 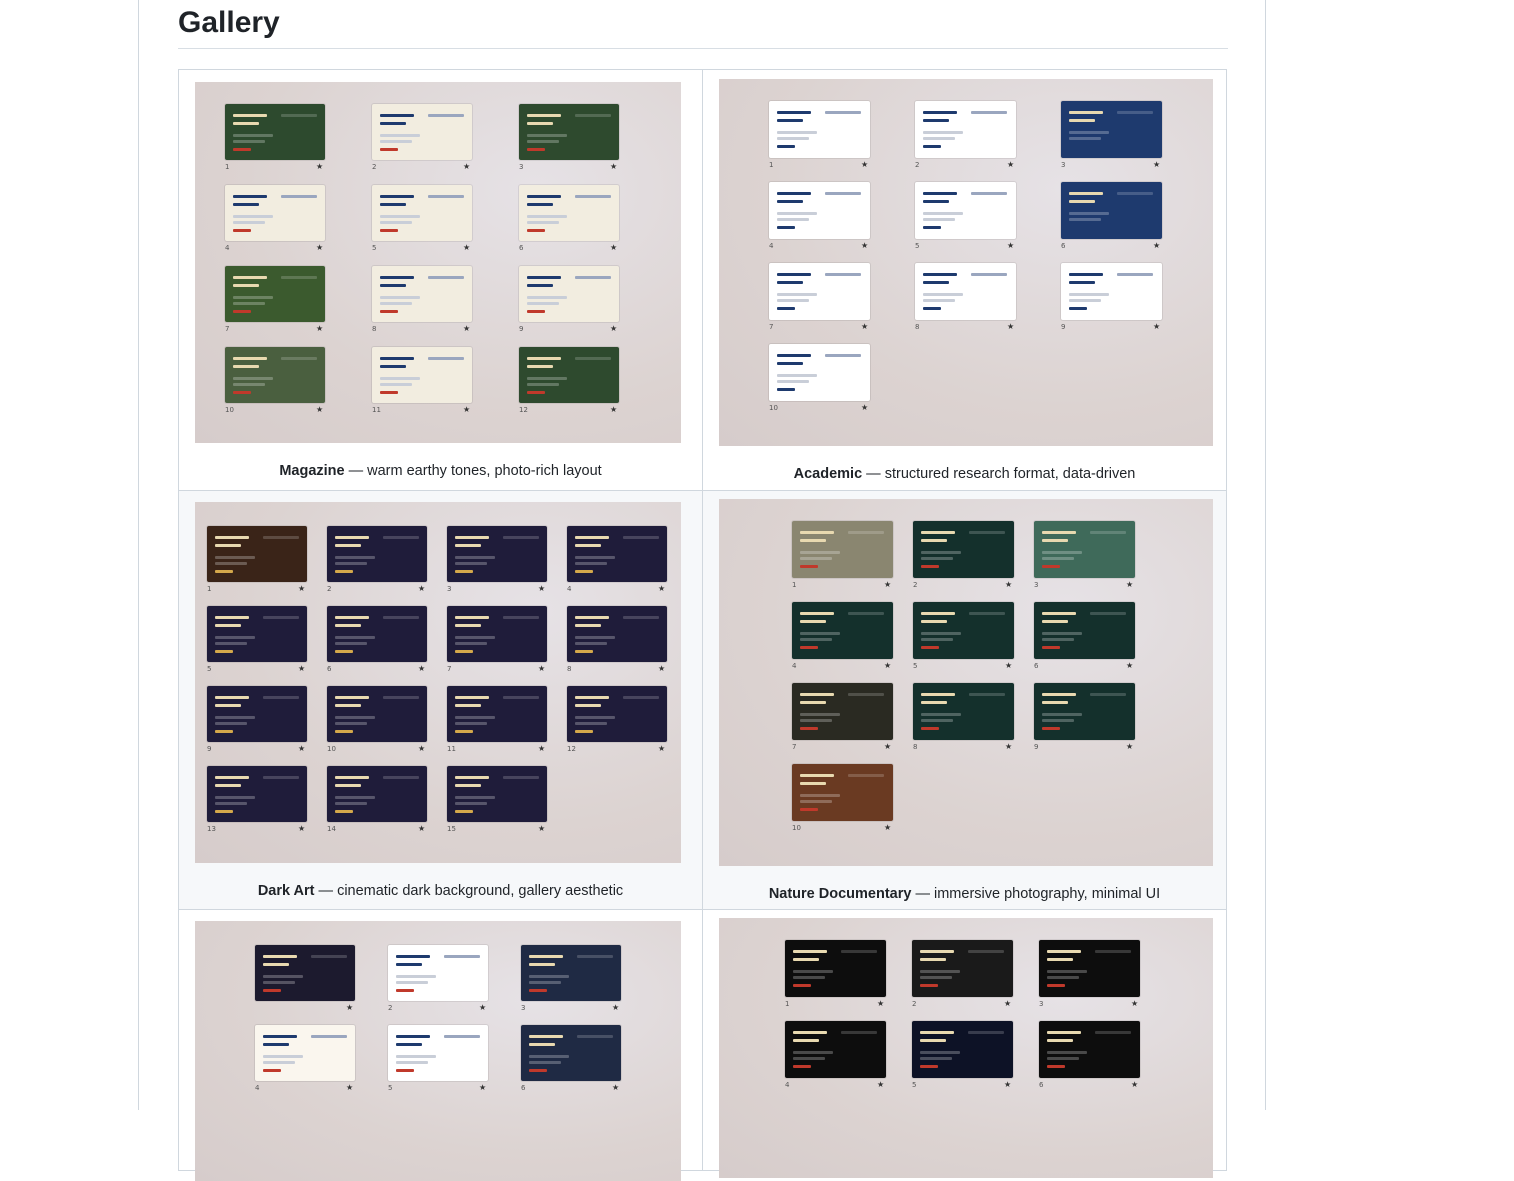 I want to click on gallery-heading: Gallery, so click(x=703, y=26).